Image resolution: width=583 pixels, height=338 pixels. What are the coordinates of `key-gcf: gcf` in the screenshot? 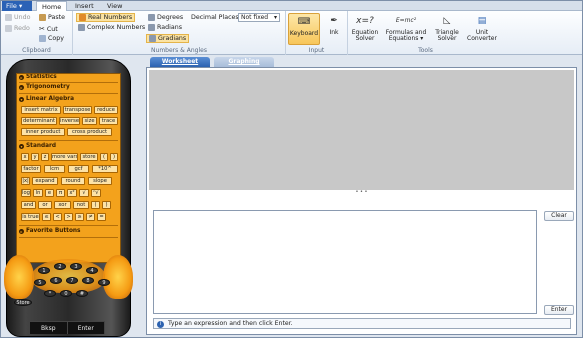 It's located at (78, 169).